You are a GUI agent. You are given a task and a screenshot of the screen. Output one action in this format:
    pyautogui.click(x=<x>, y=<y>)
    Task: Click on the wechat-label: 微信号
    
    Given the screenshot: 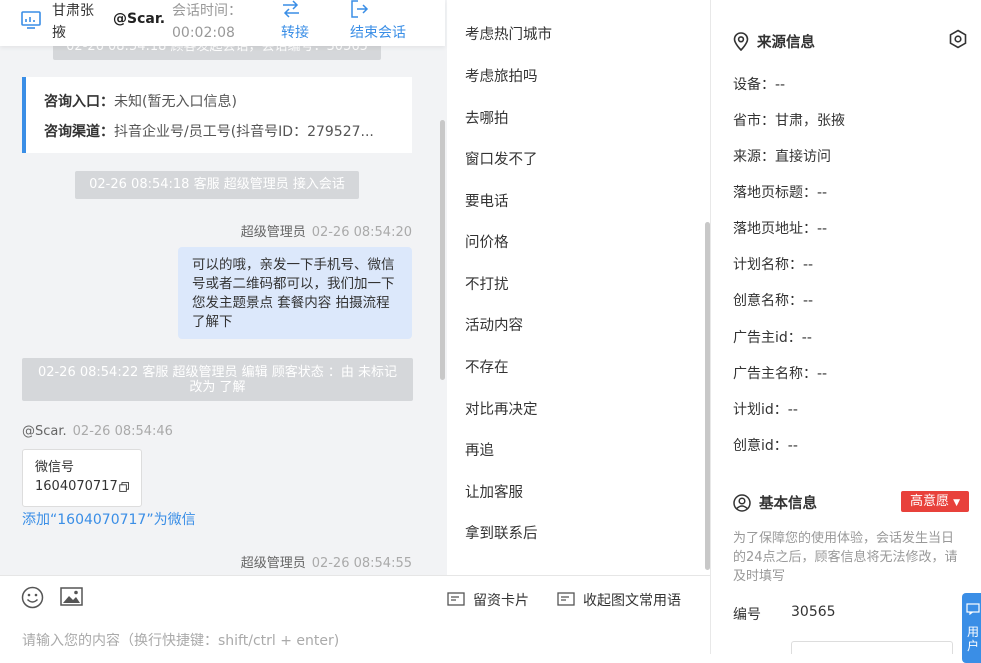 What is the action you would take?
    pyautogui.click(x=55, y=467)
    